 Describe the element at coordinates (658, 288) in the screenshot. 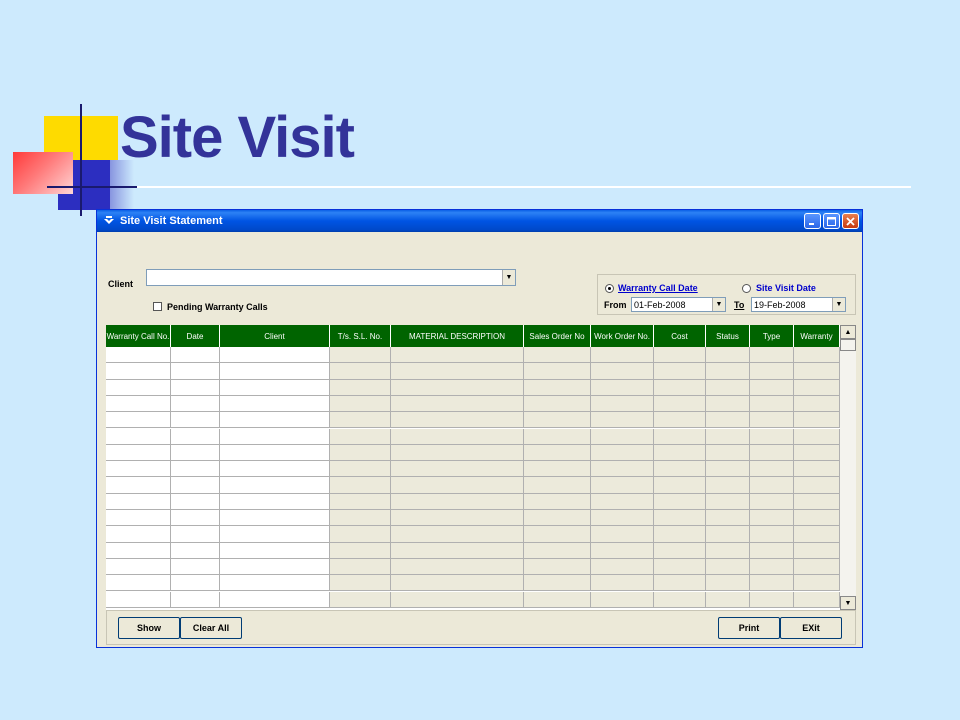

I see `warranty-date-radio-label: Warranty Call Date` at that location.